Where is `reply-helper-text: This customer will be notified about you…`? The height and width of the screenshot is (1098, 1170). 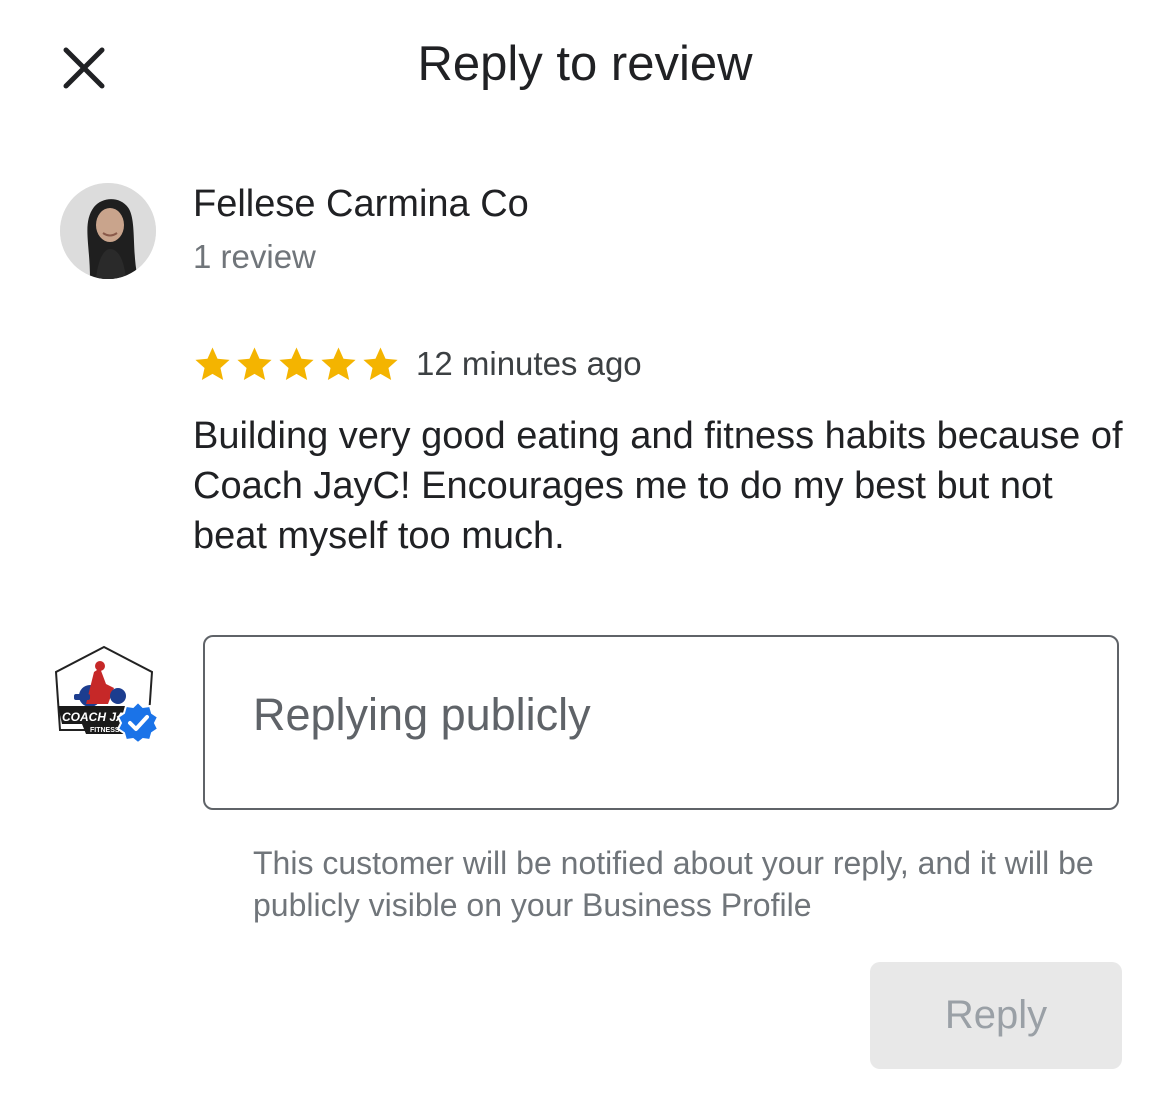 reply-helper-text: This customer will be notified about you… is located at coordinates (673, 884).